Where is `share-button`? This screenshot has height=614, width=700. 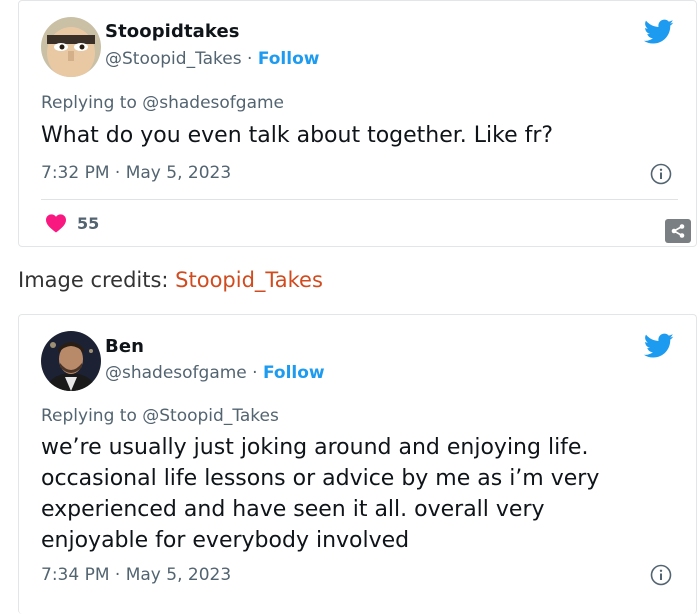 share-button is located at coordinates (678, 231).